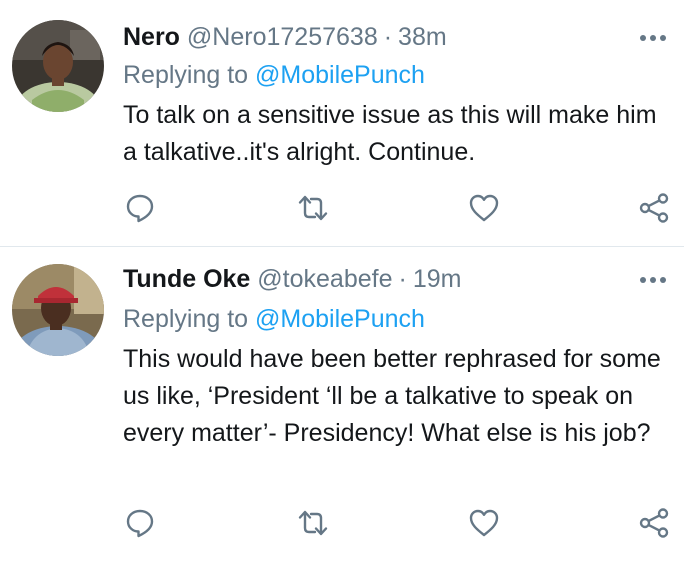  I want to click on tweet-header: Nero @Nero17257638 · 38m, so click(285, 37).